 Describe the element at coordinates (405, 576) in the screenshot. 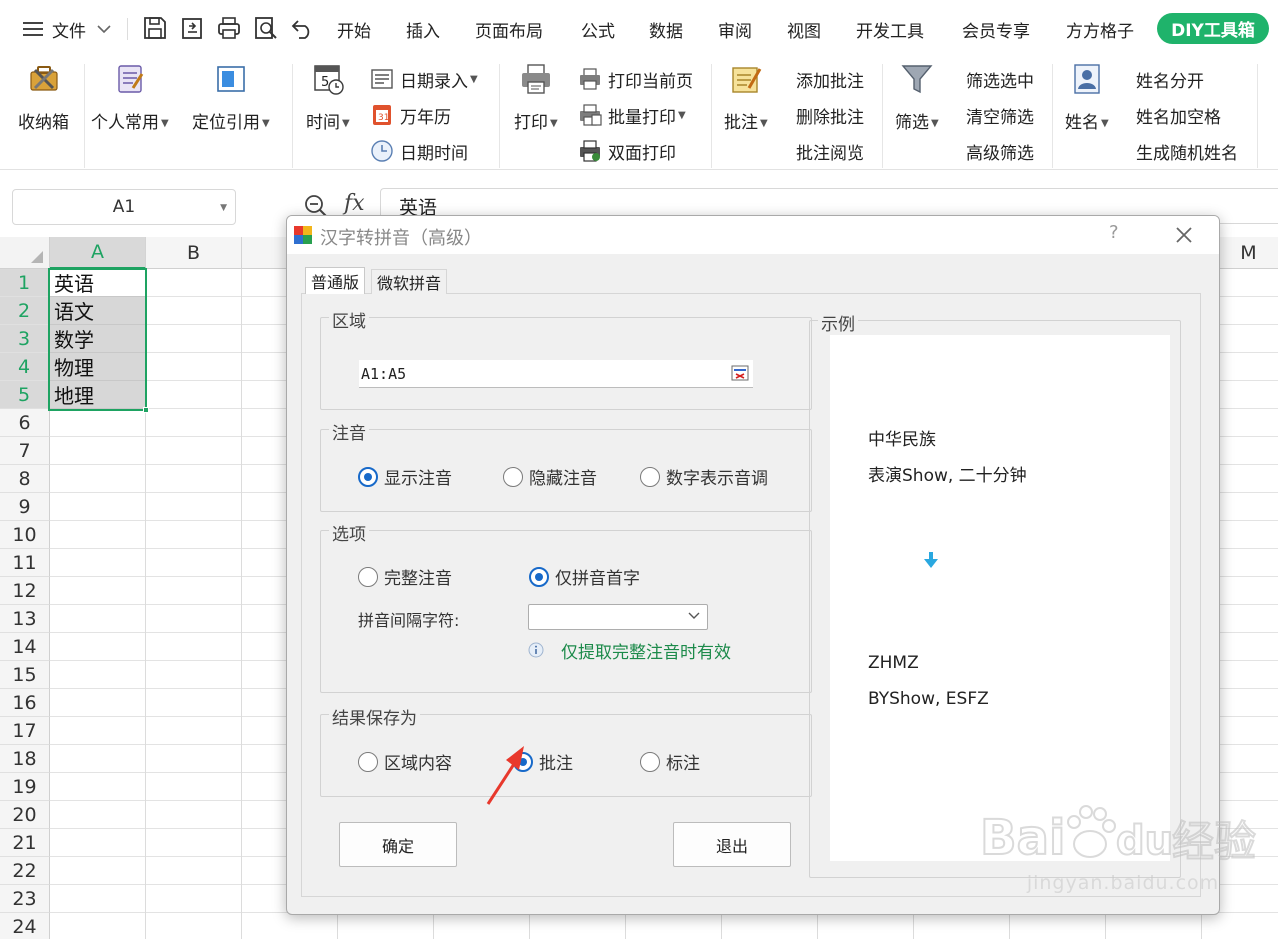

I see `radio-full-annotation: 完整注音` at that location.